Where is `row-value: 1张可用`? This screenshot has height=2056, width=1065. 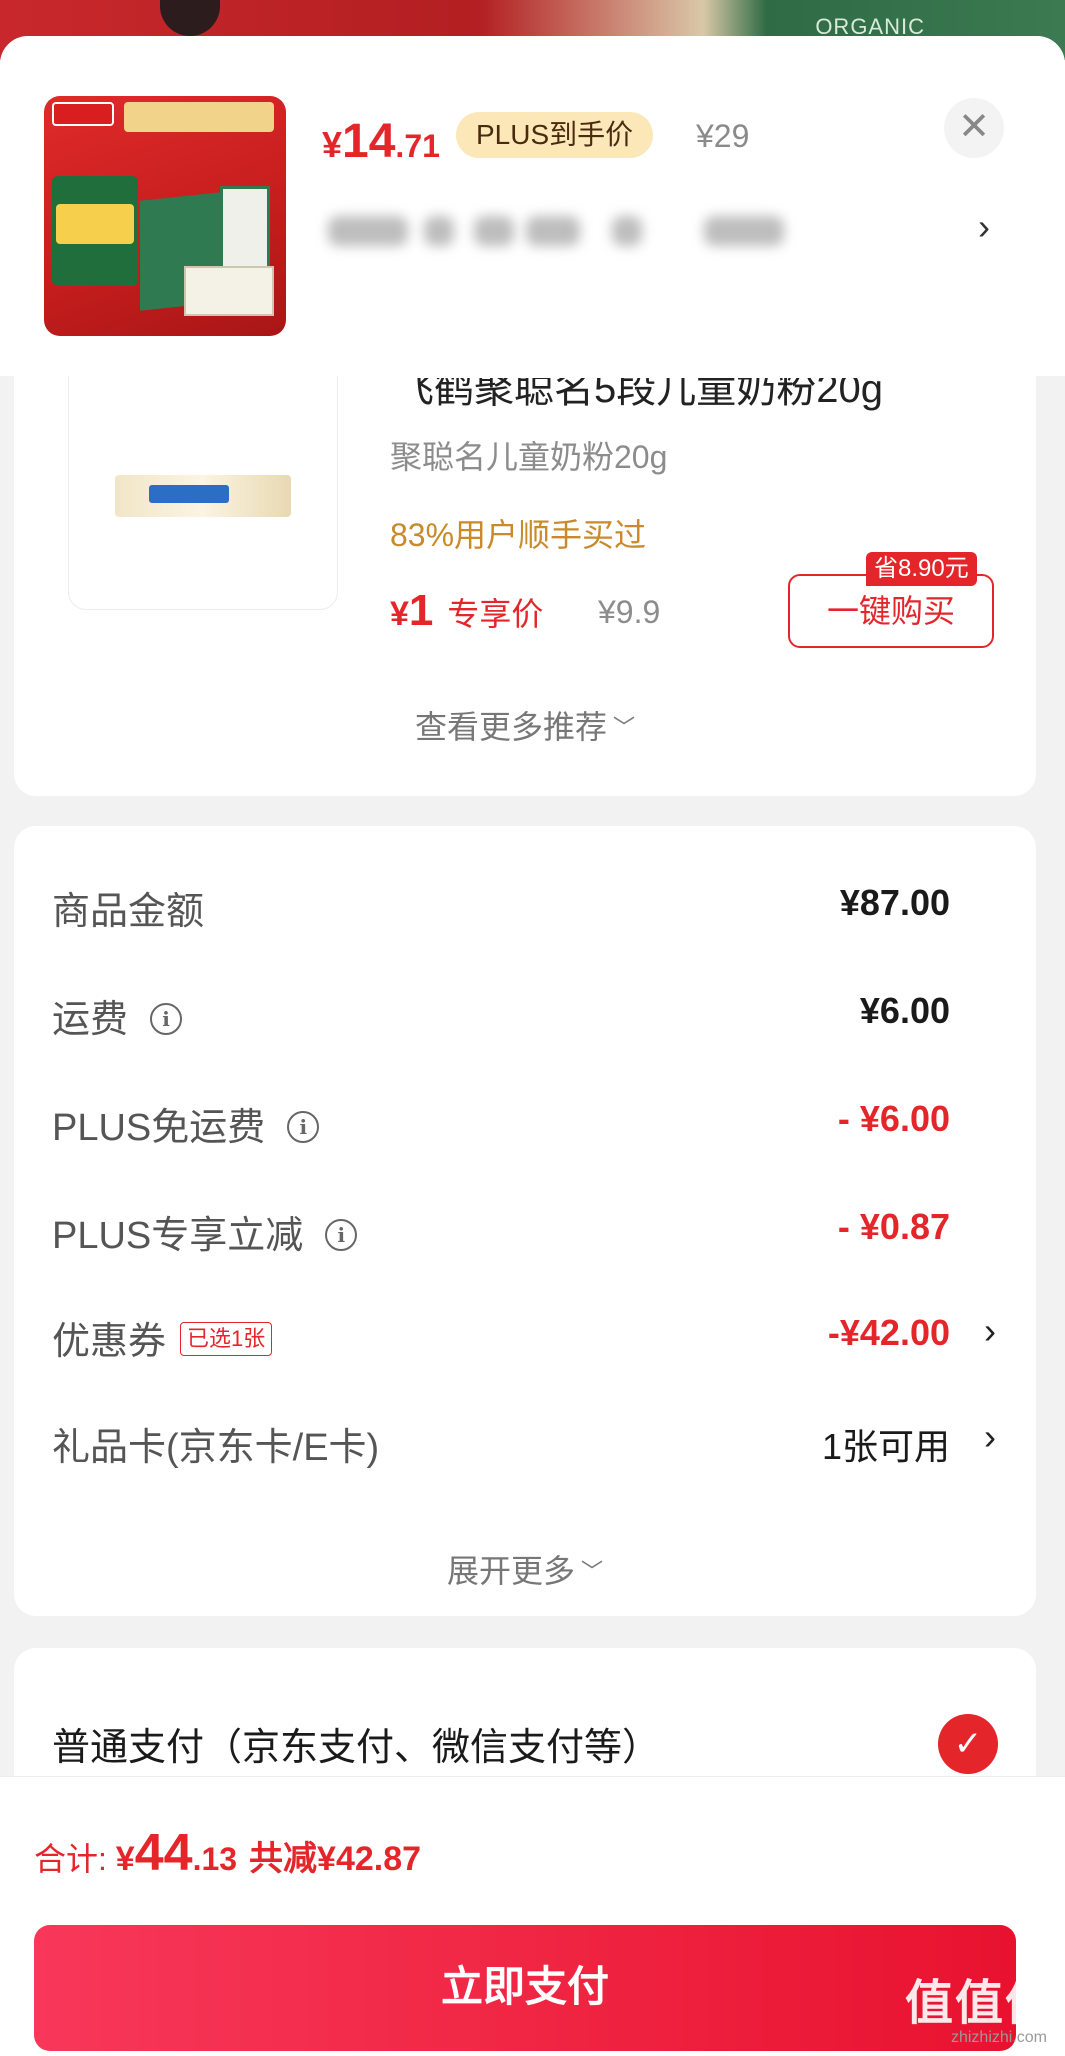 row-value: 1张可用 is located at coordinates (885, 1446).